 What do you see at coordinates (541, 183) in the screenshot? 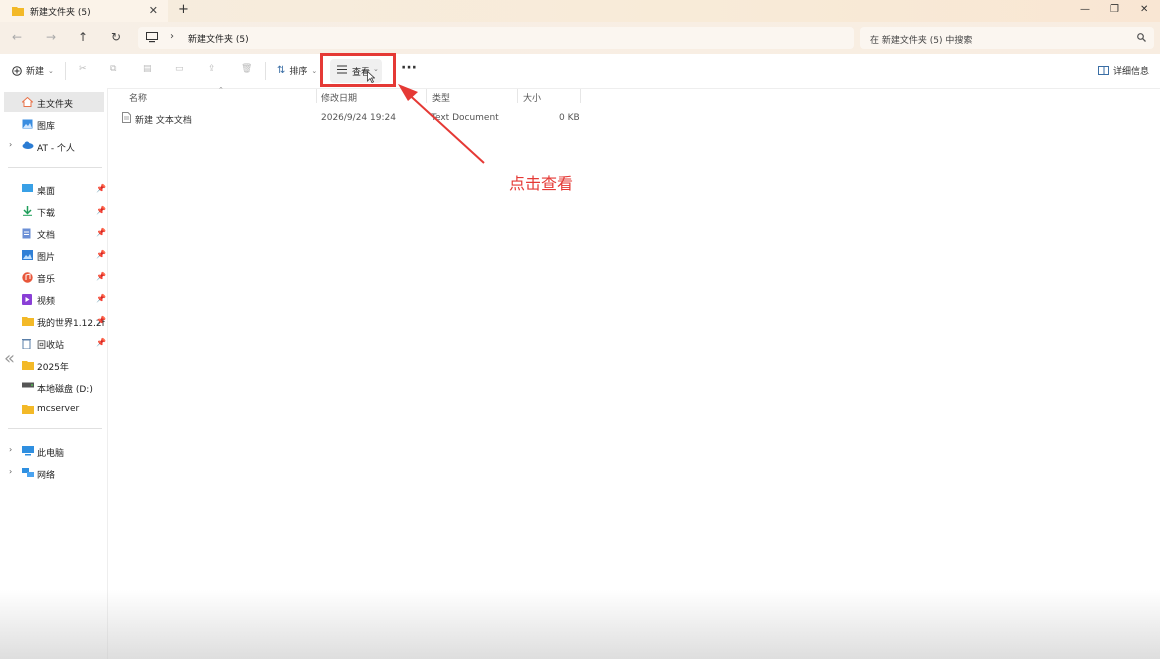
I see `annotation-text: 点击查看` at bounding box center [541, 183].